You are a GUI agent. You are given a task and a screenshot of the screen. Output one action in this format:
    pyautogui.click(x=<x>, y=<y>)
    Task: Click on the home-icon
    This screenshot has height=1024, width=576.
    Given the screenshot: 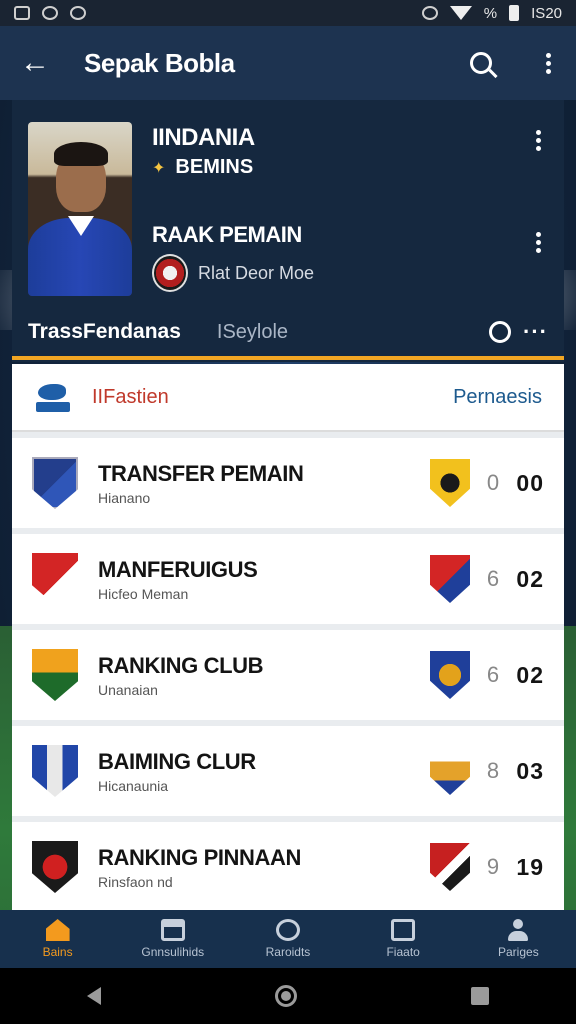 What is the action you would take?
    pyautogui.click(x=57, y=930)
    